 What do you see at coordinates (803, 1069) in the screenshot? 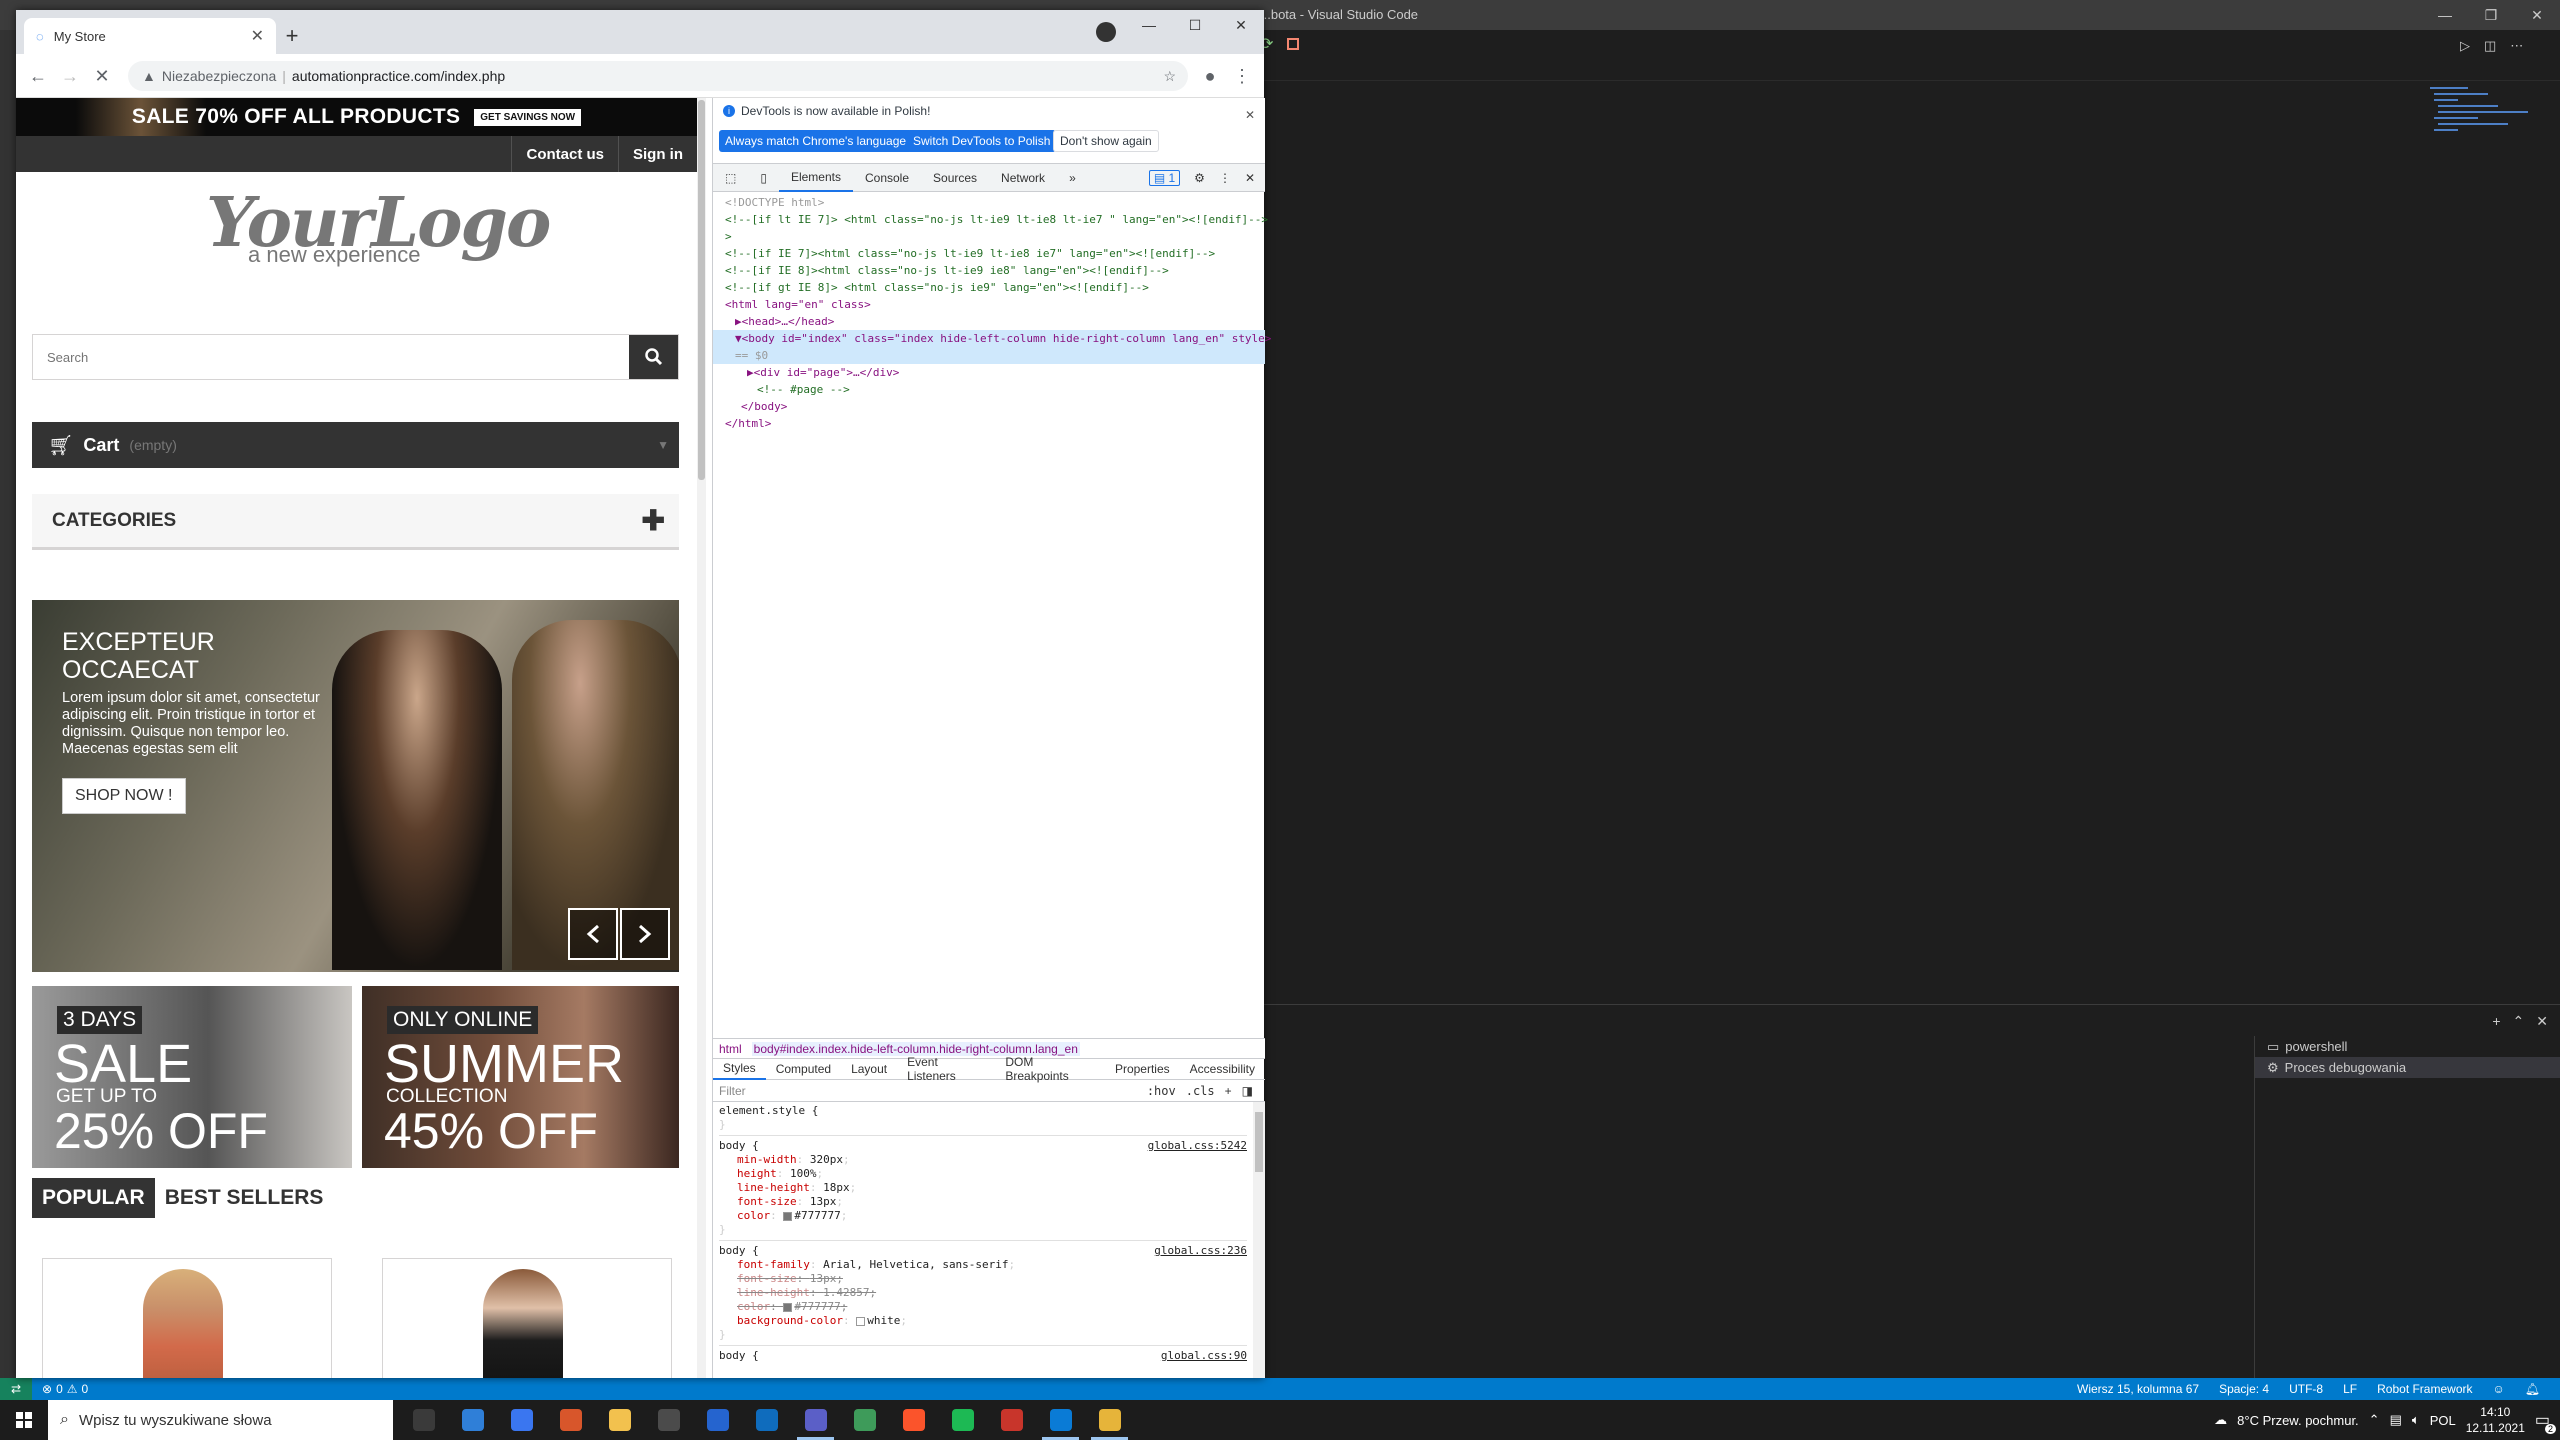
I see `subtab-computed: Computed` at bounding box center [803, 1069].